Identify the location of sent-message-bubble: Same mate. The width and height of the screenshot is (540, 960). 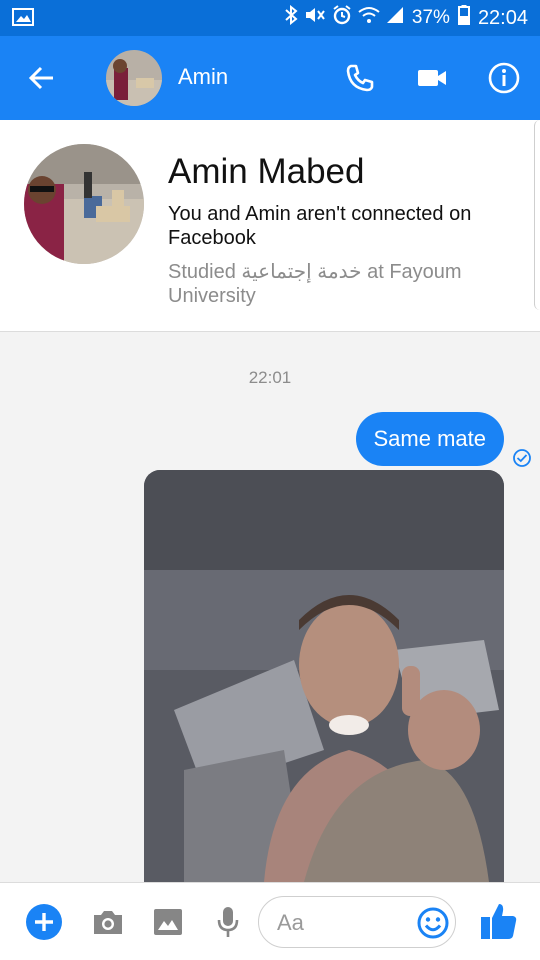
(429, 439).